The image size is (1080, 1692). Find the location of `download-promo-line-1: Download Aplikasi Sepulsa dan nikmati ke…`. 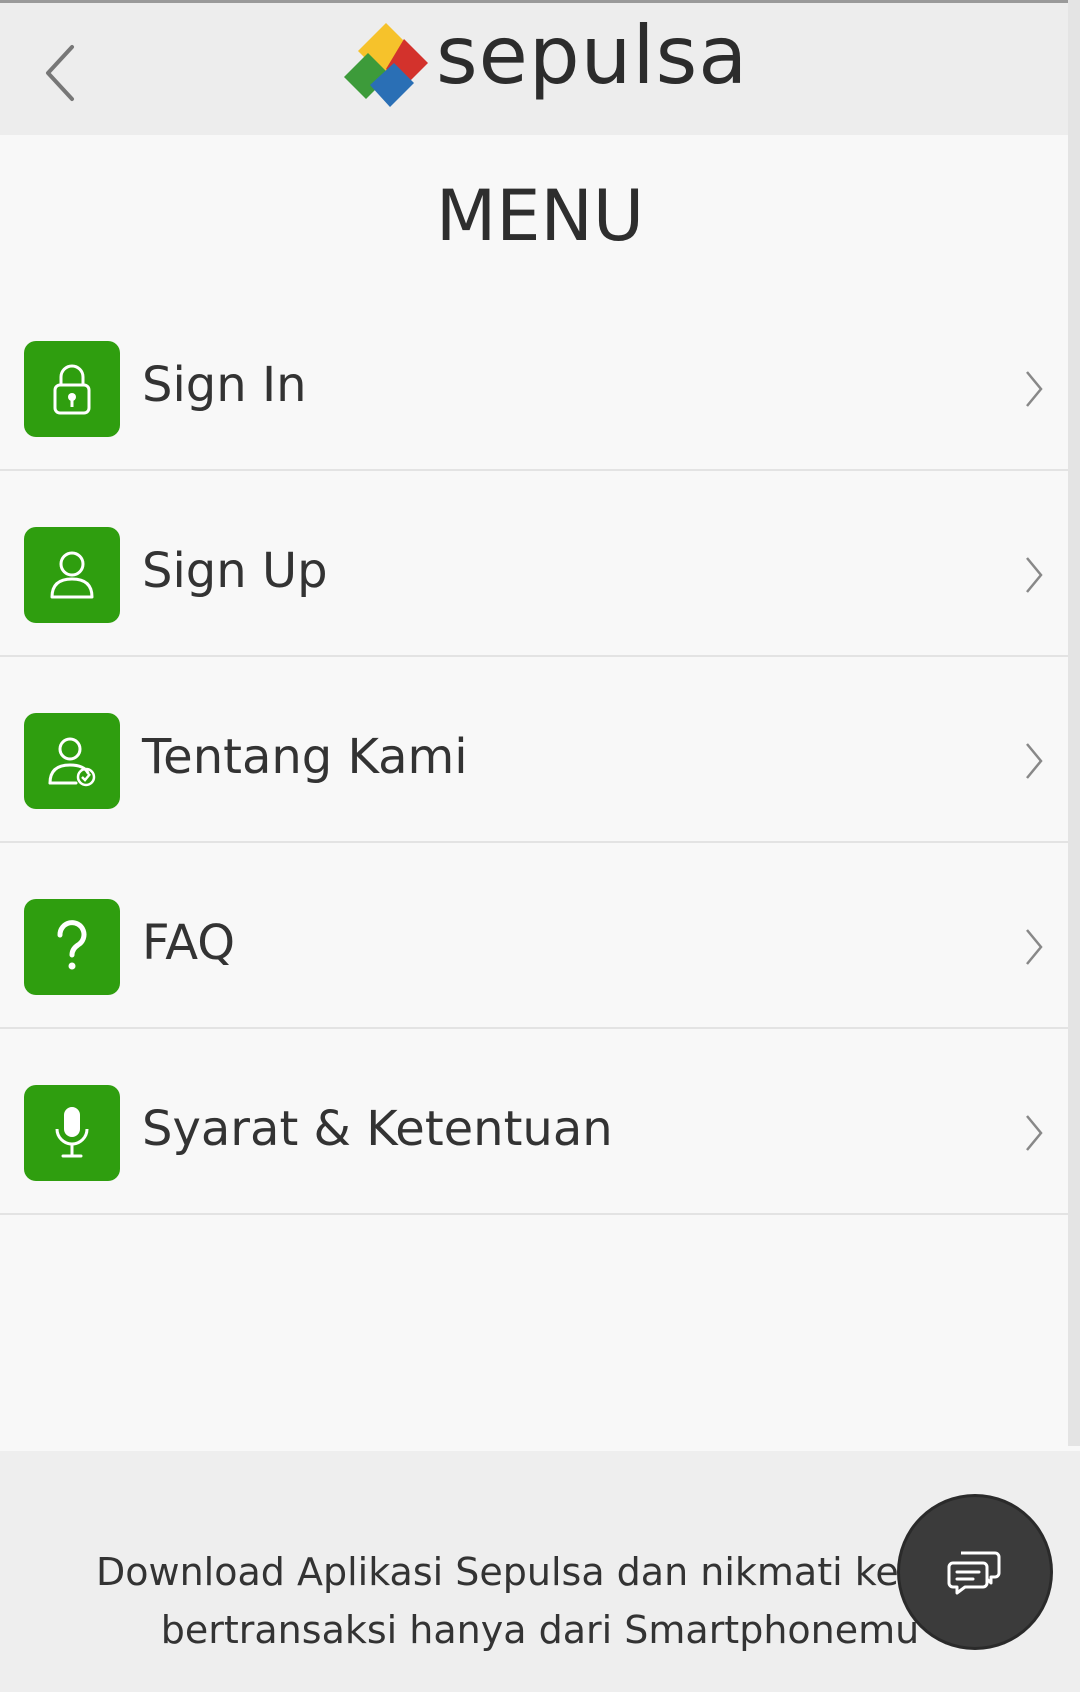

download-promo-line-1: Download Aplikasi Sepulsa dan nikmati ke… is located at coordinates (540, 1572).